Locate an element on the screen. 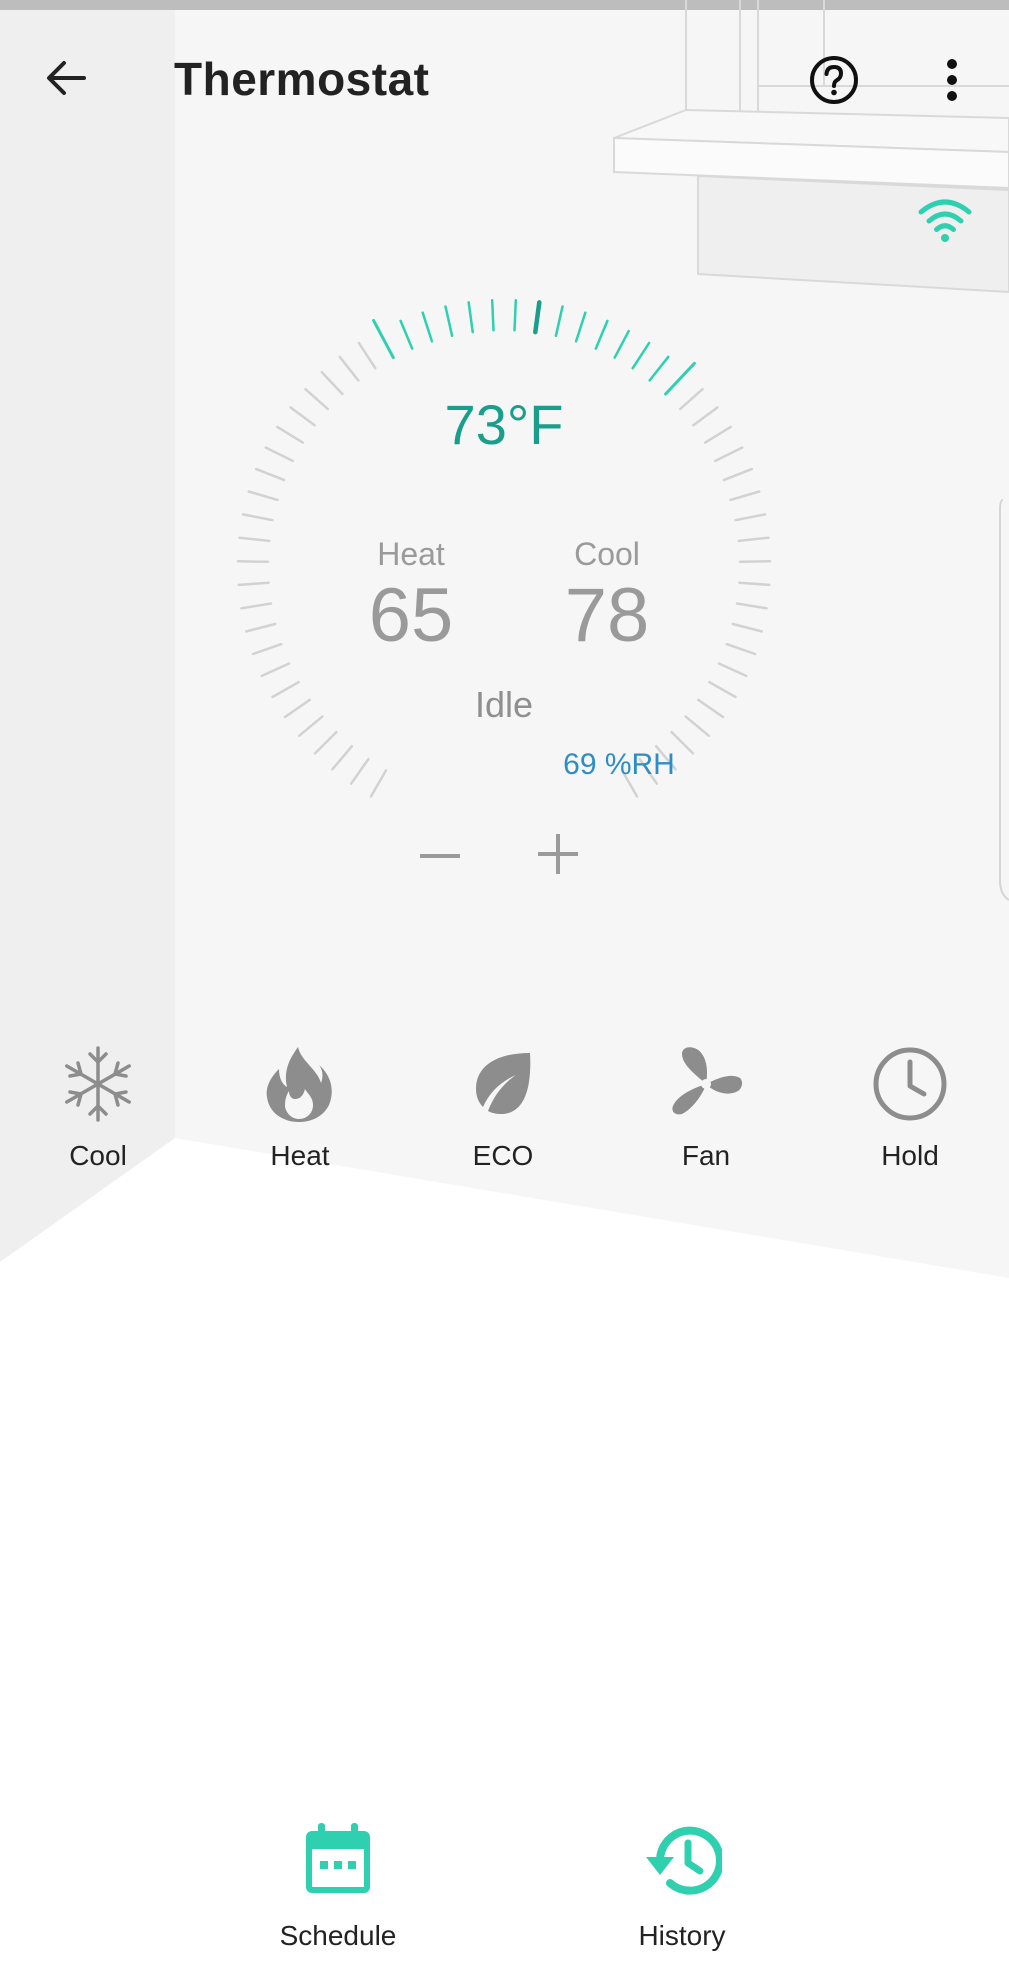  bottom-nav: Schedule History is located at coordinates (504, 1890).